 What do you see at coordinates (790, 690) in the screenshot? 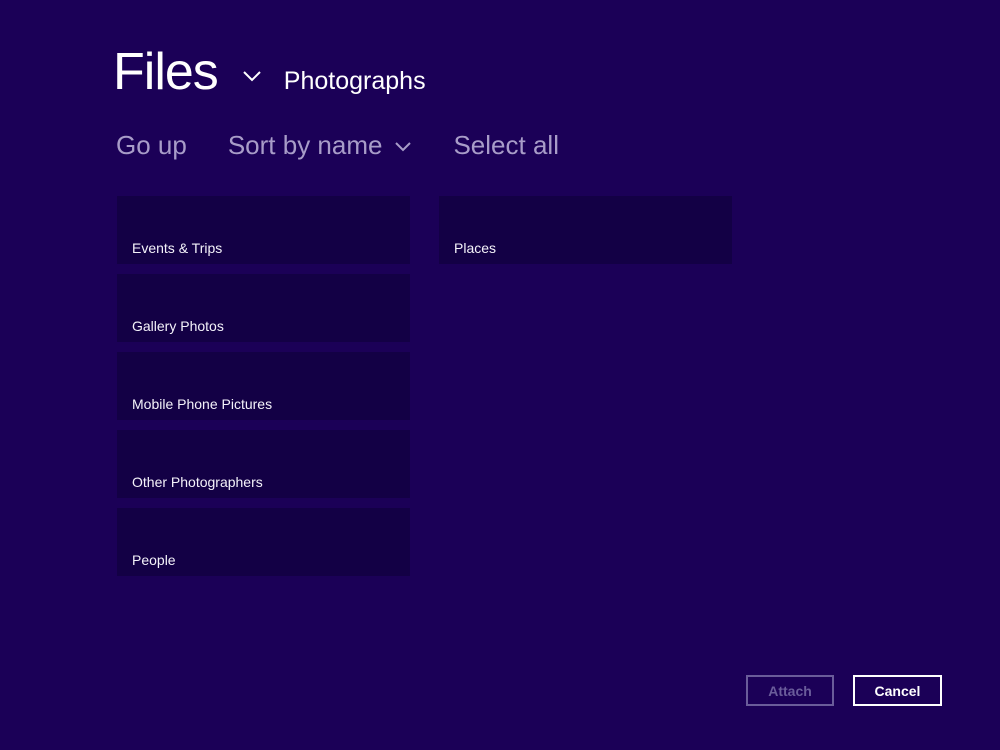
I see `attach-button: Attach` at bounding box center [790, 690].